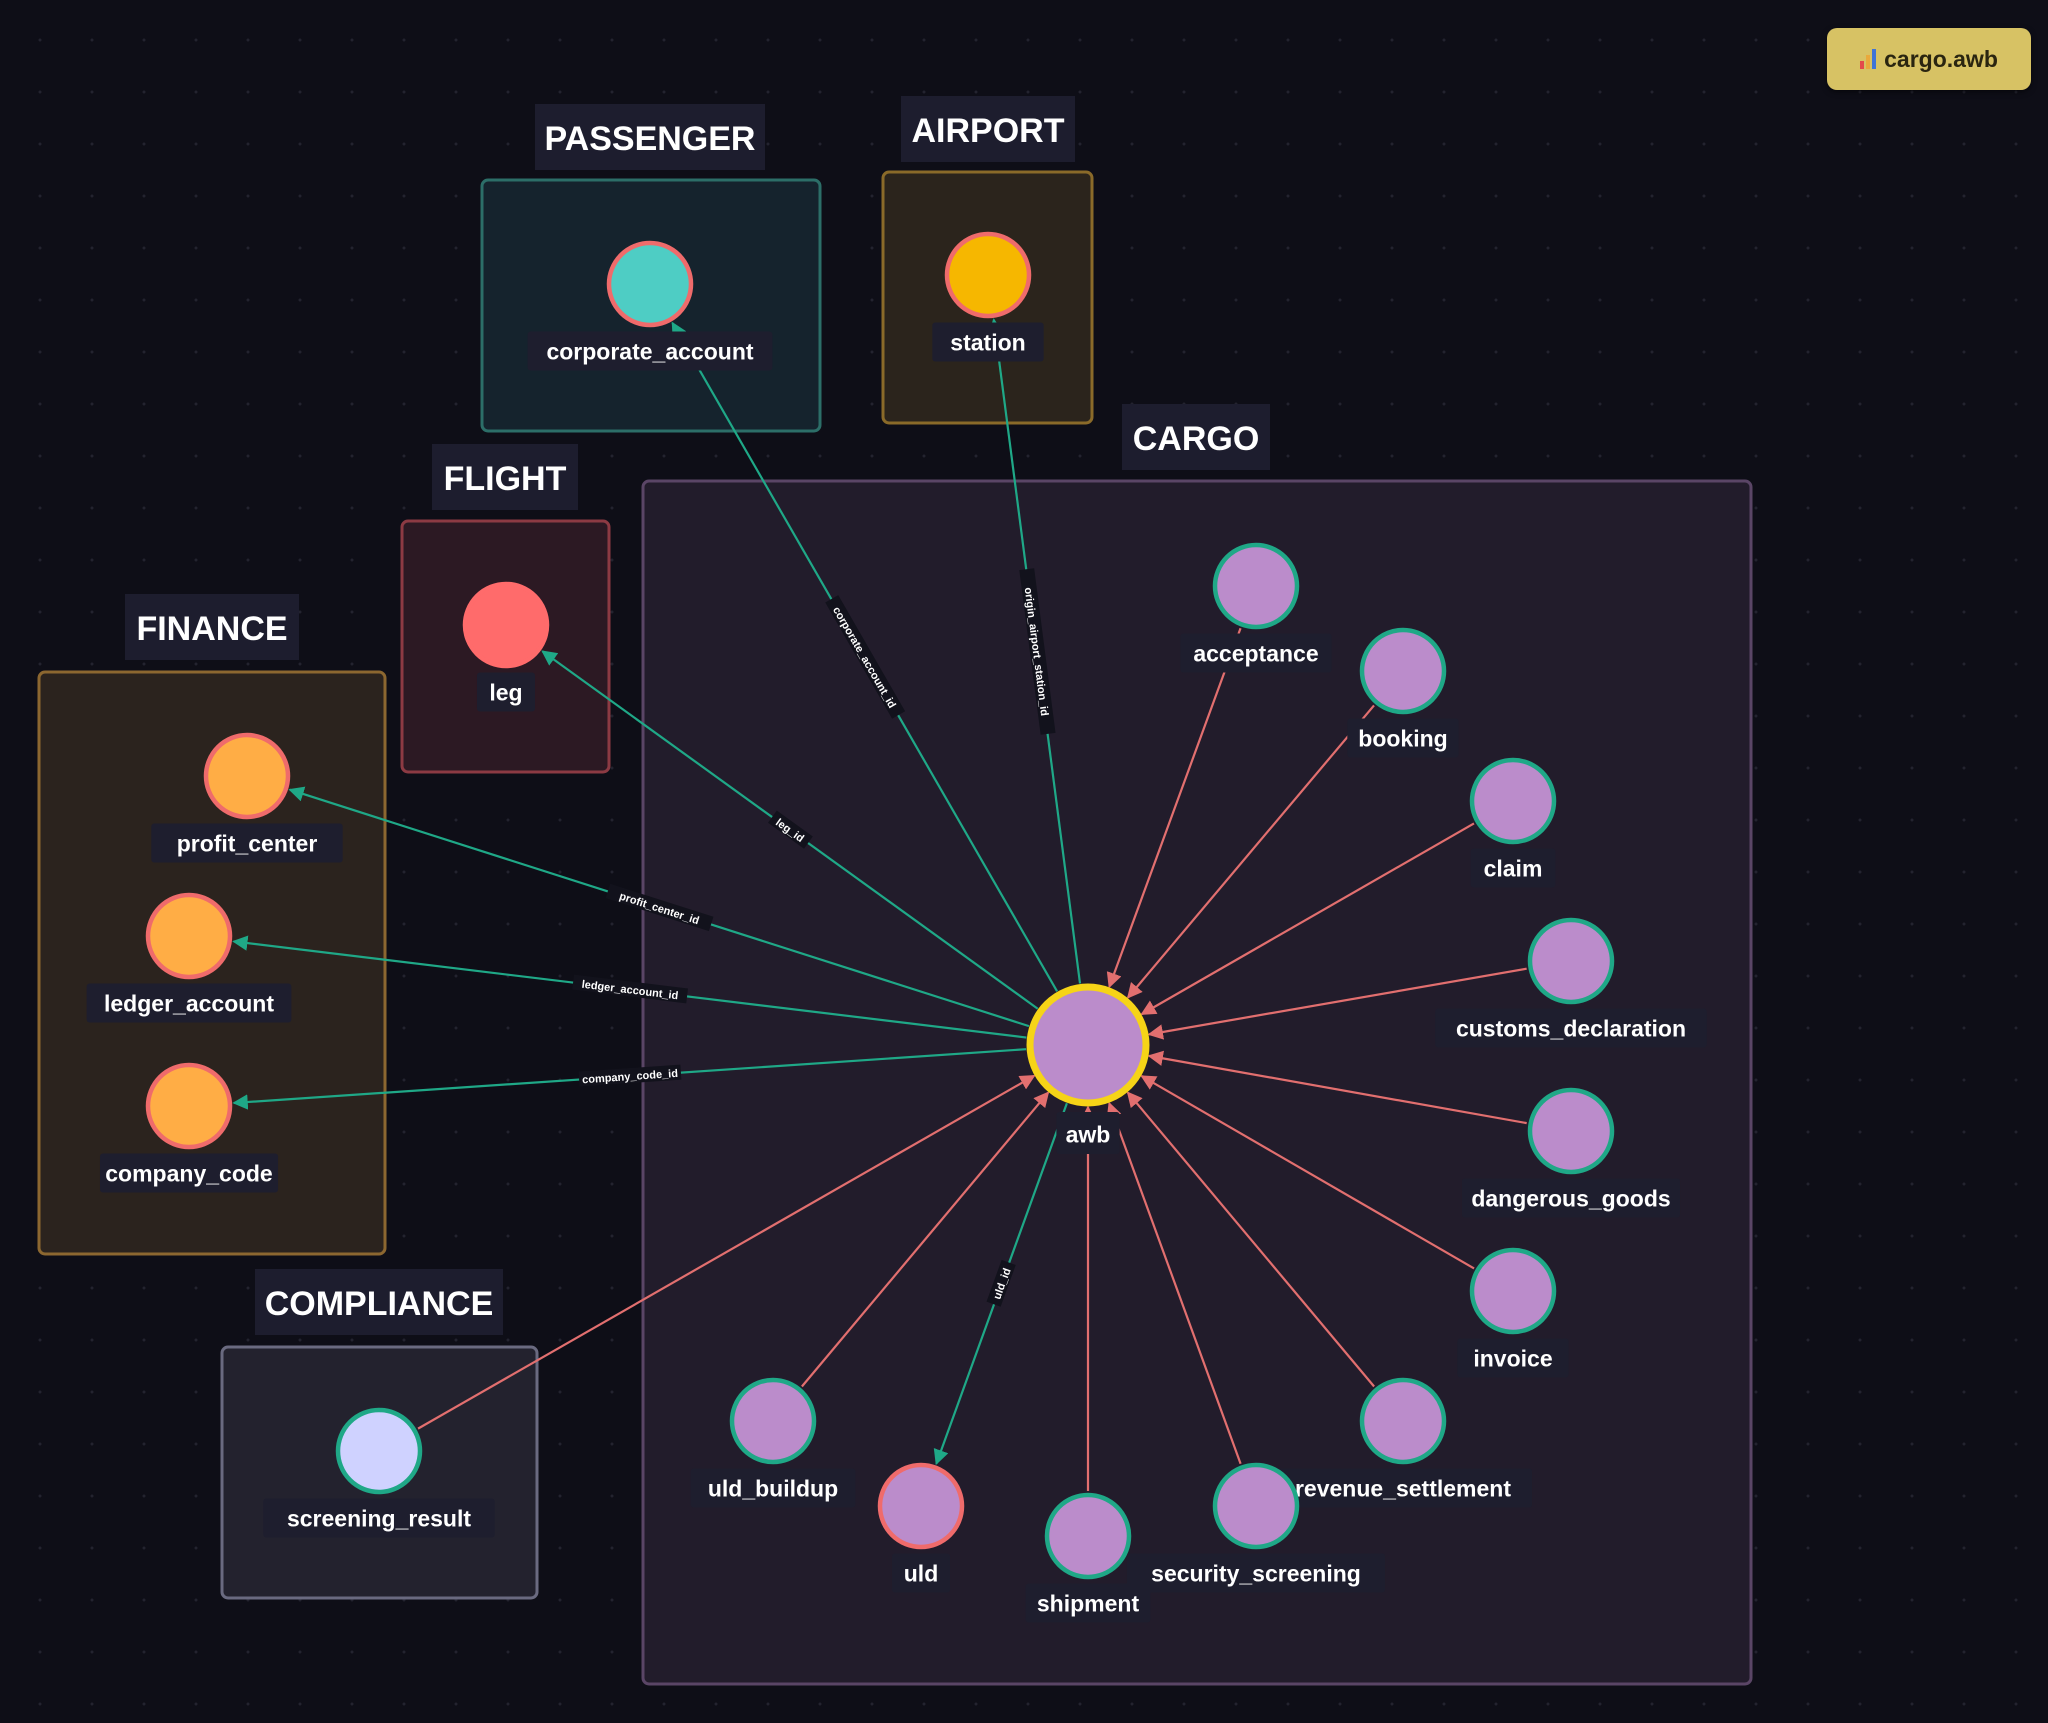 The height and width of the screenshot is (1723, 2048). I want to click on node-uld: uld, so click(921, 1527).